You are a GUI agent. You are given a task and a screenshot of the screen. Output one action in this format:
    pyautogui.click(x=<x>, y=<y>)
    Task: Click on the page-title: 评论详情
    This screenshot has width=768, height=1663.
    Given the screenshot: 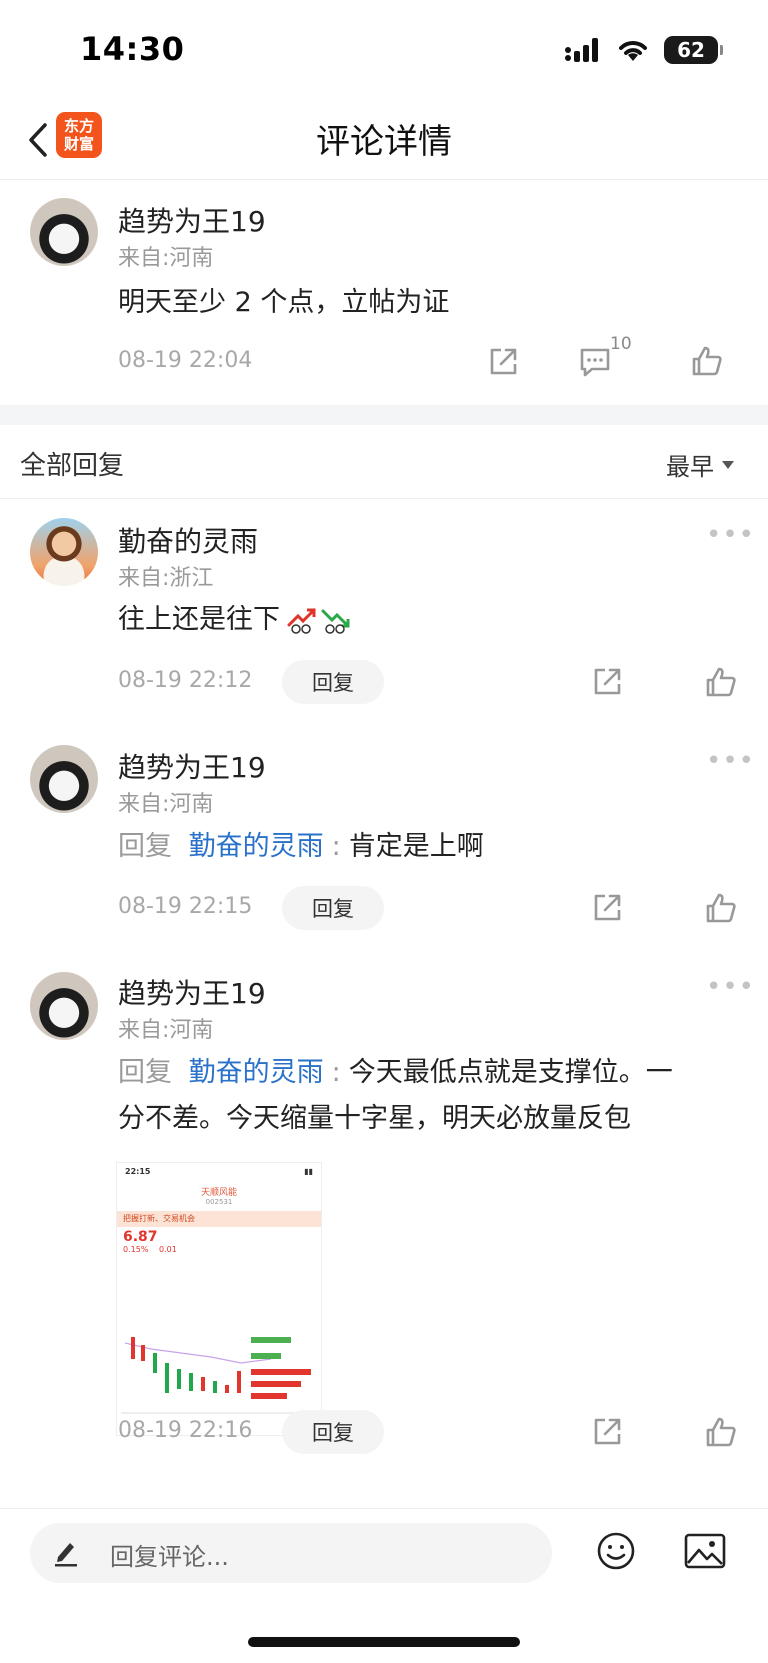 What is the action you would take?
    pyautogui.click(x=384, y=142)
    